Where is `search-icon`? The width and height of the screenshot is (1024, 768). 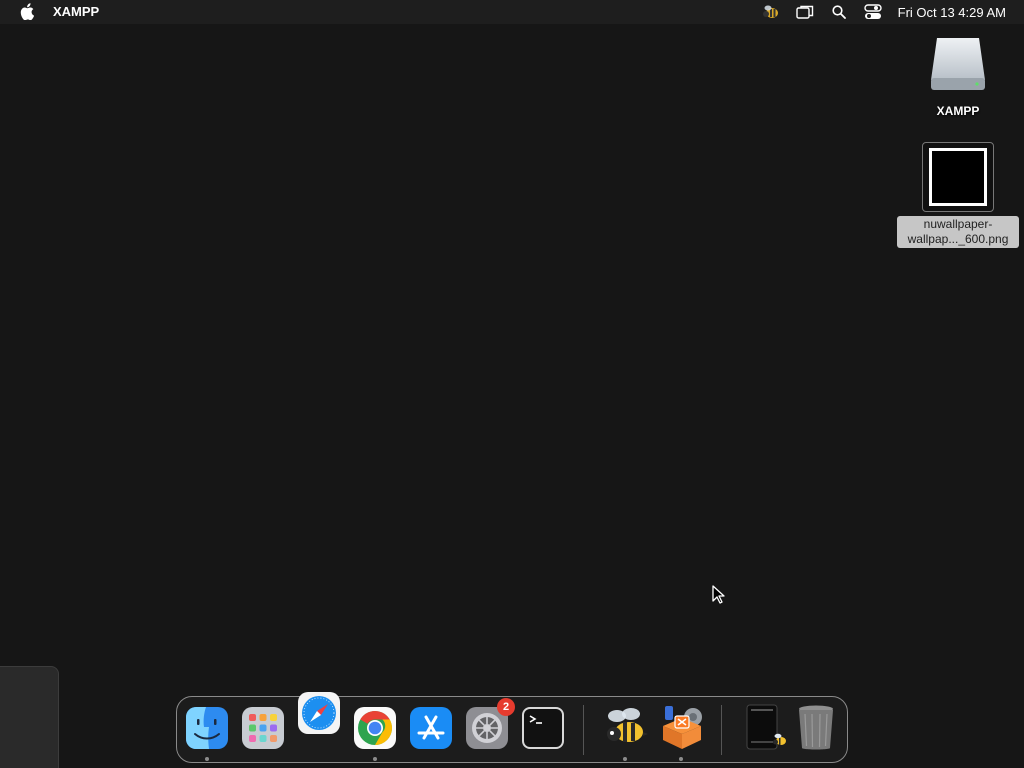
search-icon is located at coordinates (839, 12).